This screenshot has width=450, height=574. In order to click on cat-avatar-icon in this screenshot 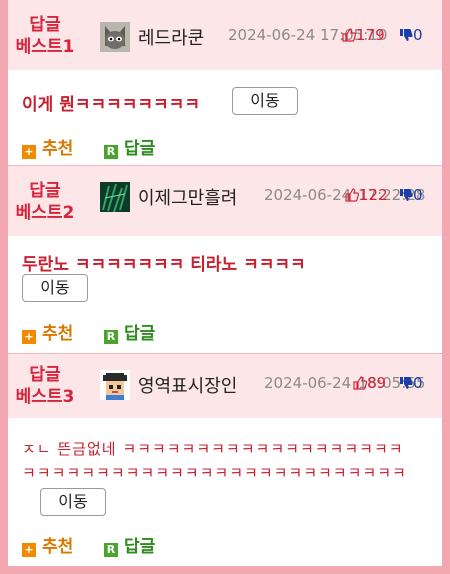, I will do `click(115, 37)`.